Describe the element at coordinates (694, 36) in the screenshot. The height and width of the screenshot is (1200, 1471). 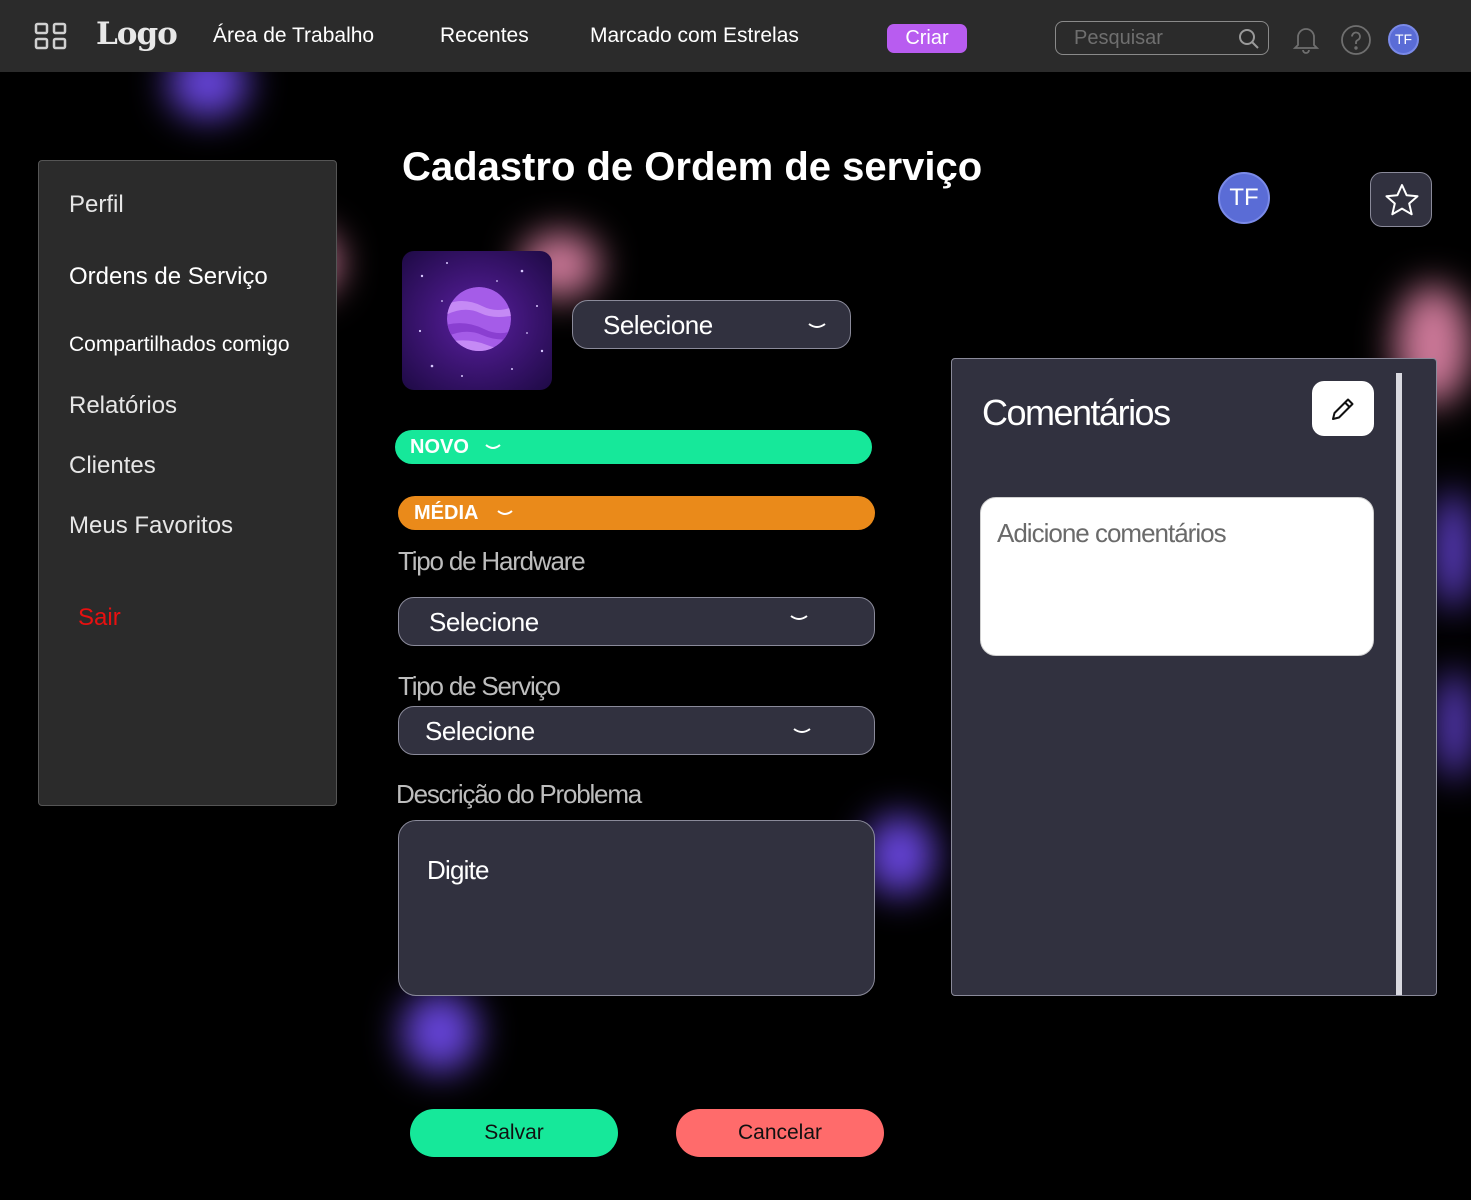
I see `nav-starred: Marcado com Estrelas` at that location.